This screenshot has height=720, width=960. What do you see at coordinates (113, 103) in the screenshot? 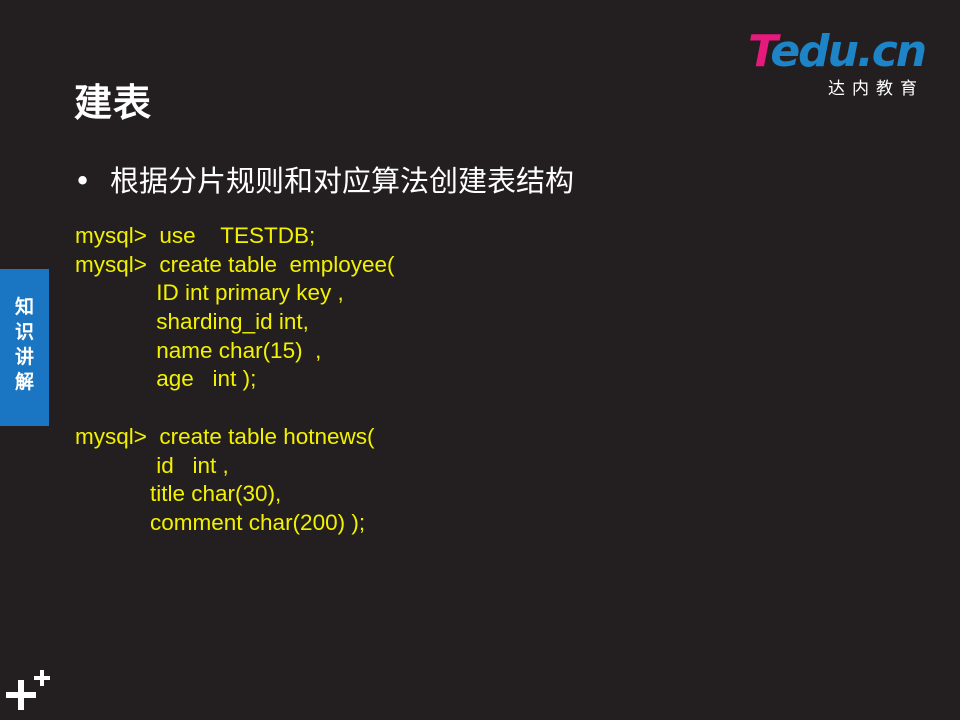
I see `slide-title: 建表` at bounding box center [113, 103].